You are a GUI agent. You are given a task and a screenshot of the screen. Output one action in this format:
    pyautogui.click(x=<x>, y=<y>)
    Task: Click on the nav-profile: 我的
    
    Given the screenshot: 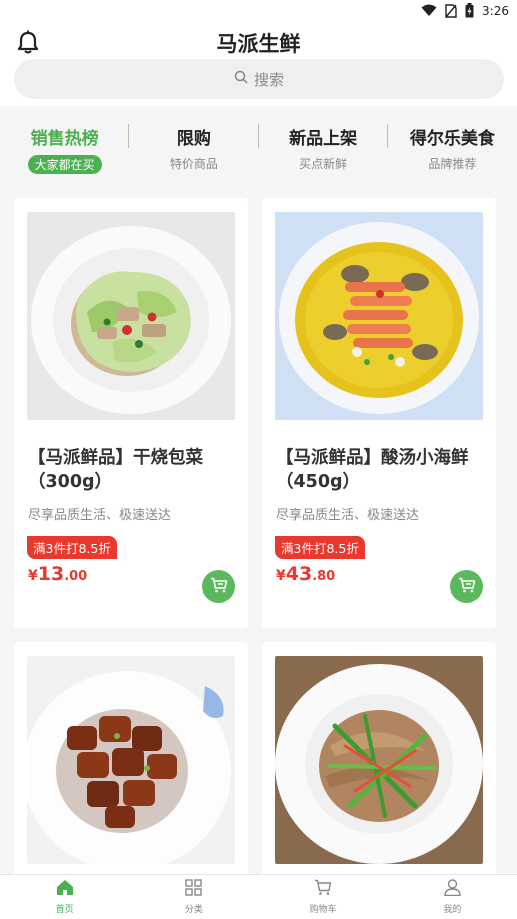 What is the action you would take?
    pyautogui.click(x=452, y=897)
    